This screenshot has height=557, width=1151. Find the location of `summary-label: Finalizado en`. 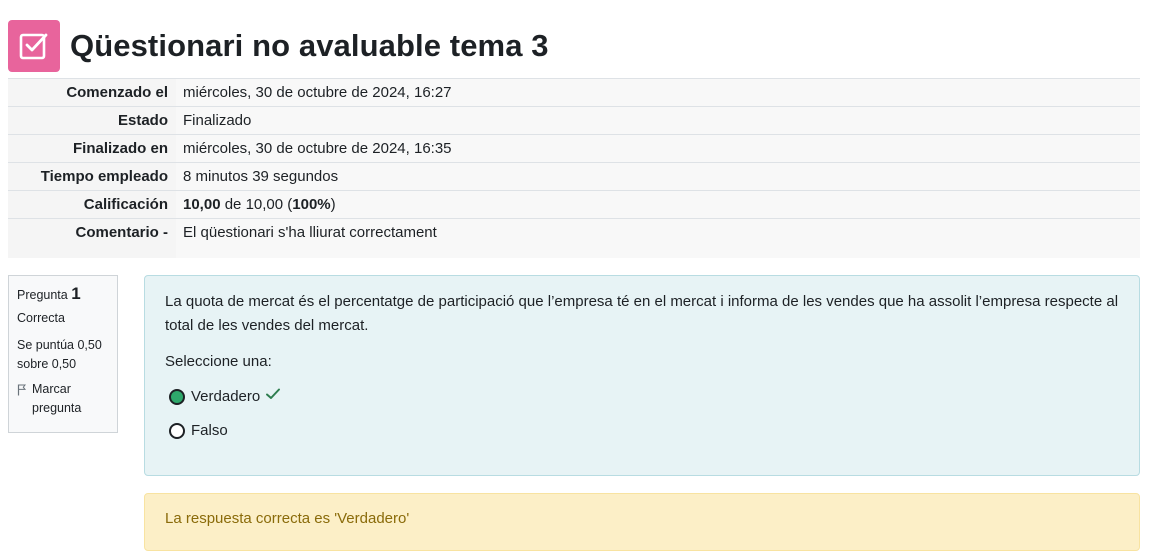

summary-label: Finalizado en is located at coordinates (92, 148).